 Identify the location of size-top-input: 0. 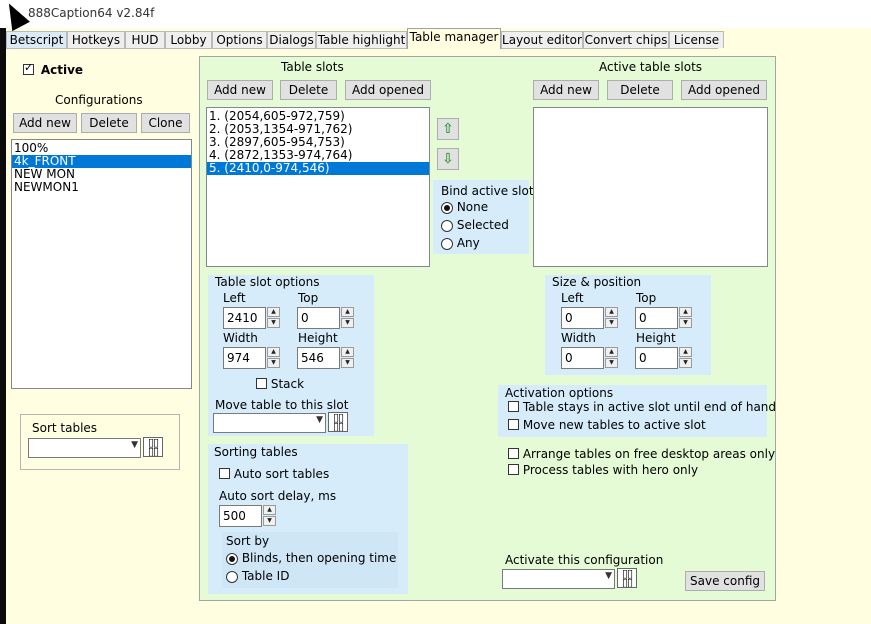
(656, 318).